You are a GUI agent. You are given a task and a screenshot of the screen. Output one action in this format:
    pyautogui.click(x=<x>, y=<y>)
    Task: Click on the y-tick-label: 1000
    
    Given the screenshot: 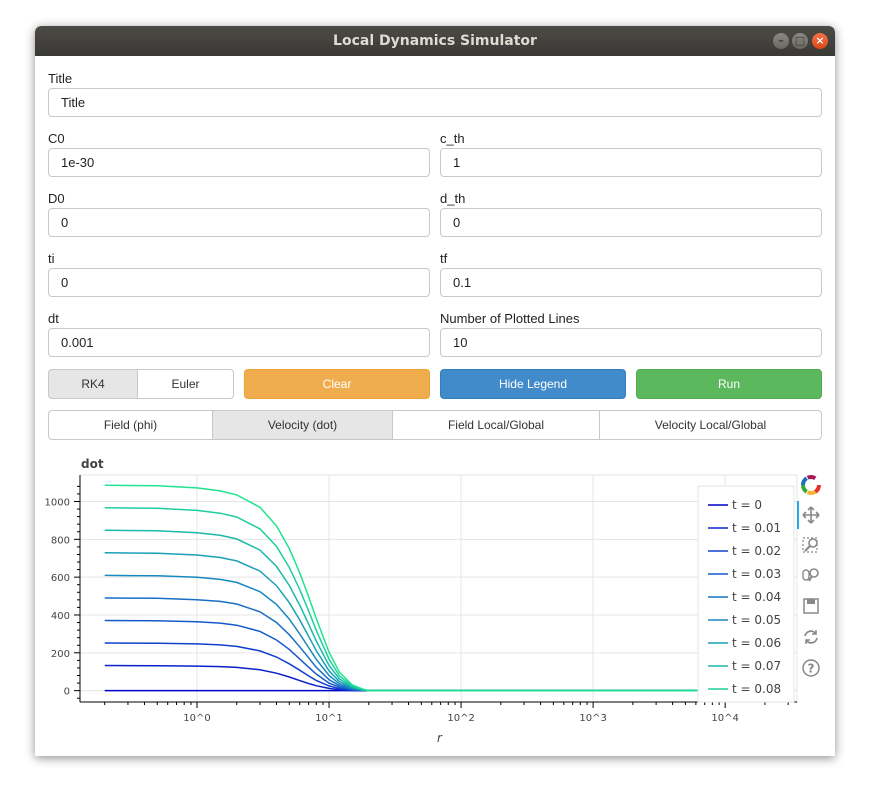 What is the action you would take?
    pyautogui.click(x=57, y=502)
    